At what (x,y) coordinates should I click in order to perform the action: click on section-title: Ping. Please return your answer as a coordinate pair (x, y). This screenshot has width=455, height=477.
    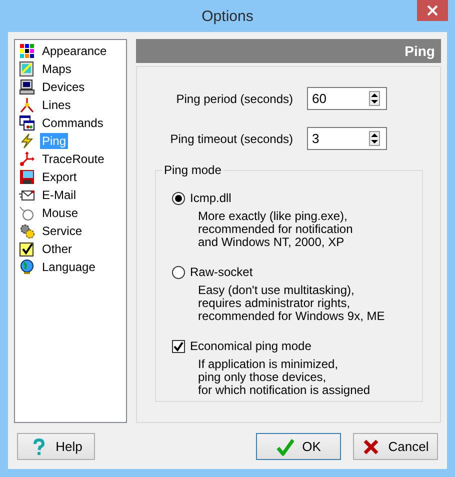
    Looking at the image, I should click on (419, 51).